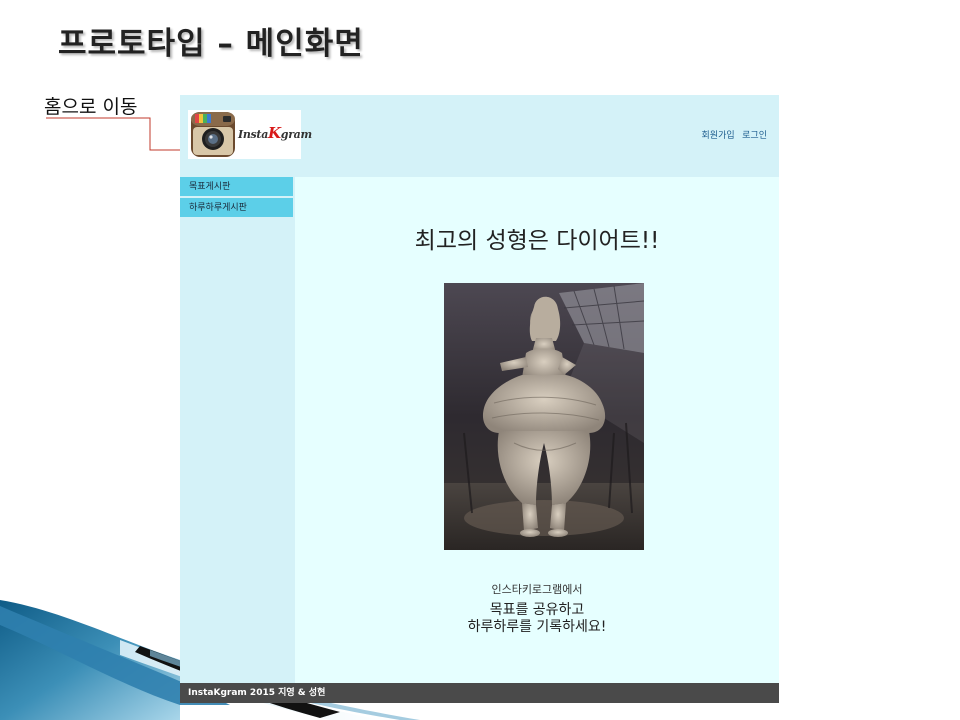 The image size is (960, 720). What do you see at coordinates (237, 430) in the screenshot?
I see `sidebar: 목표게시판 하루하루게시판` at bounding box center [237, 430].